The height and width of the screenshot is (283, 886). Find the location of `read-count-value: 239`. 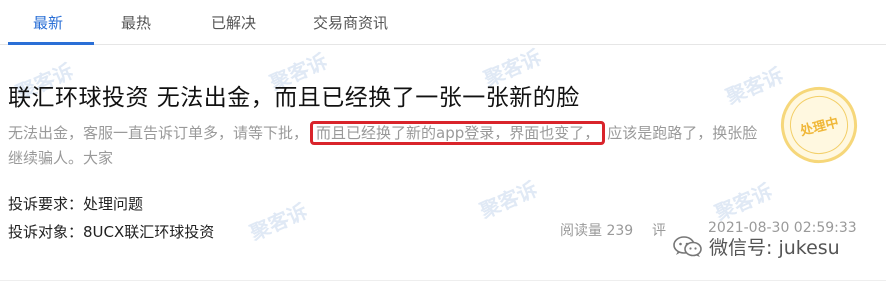

read-count-value: 239 is located at coordinates (620, 231).